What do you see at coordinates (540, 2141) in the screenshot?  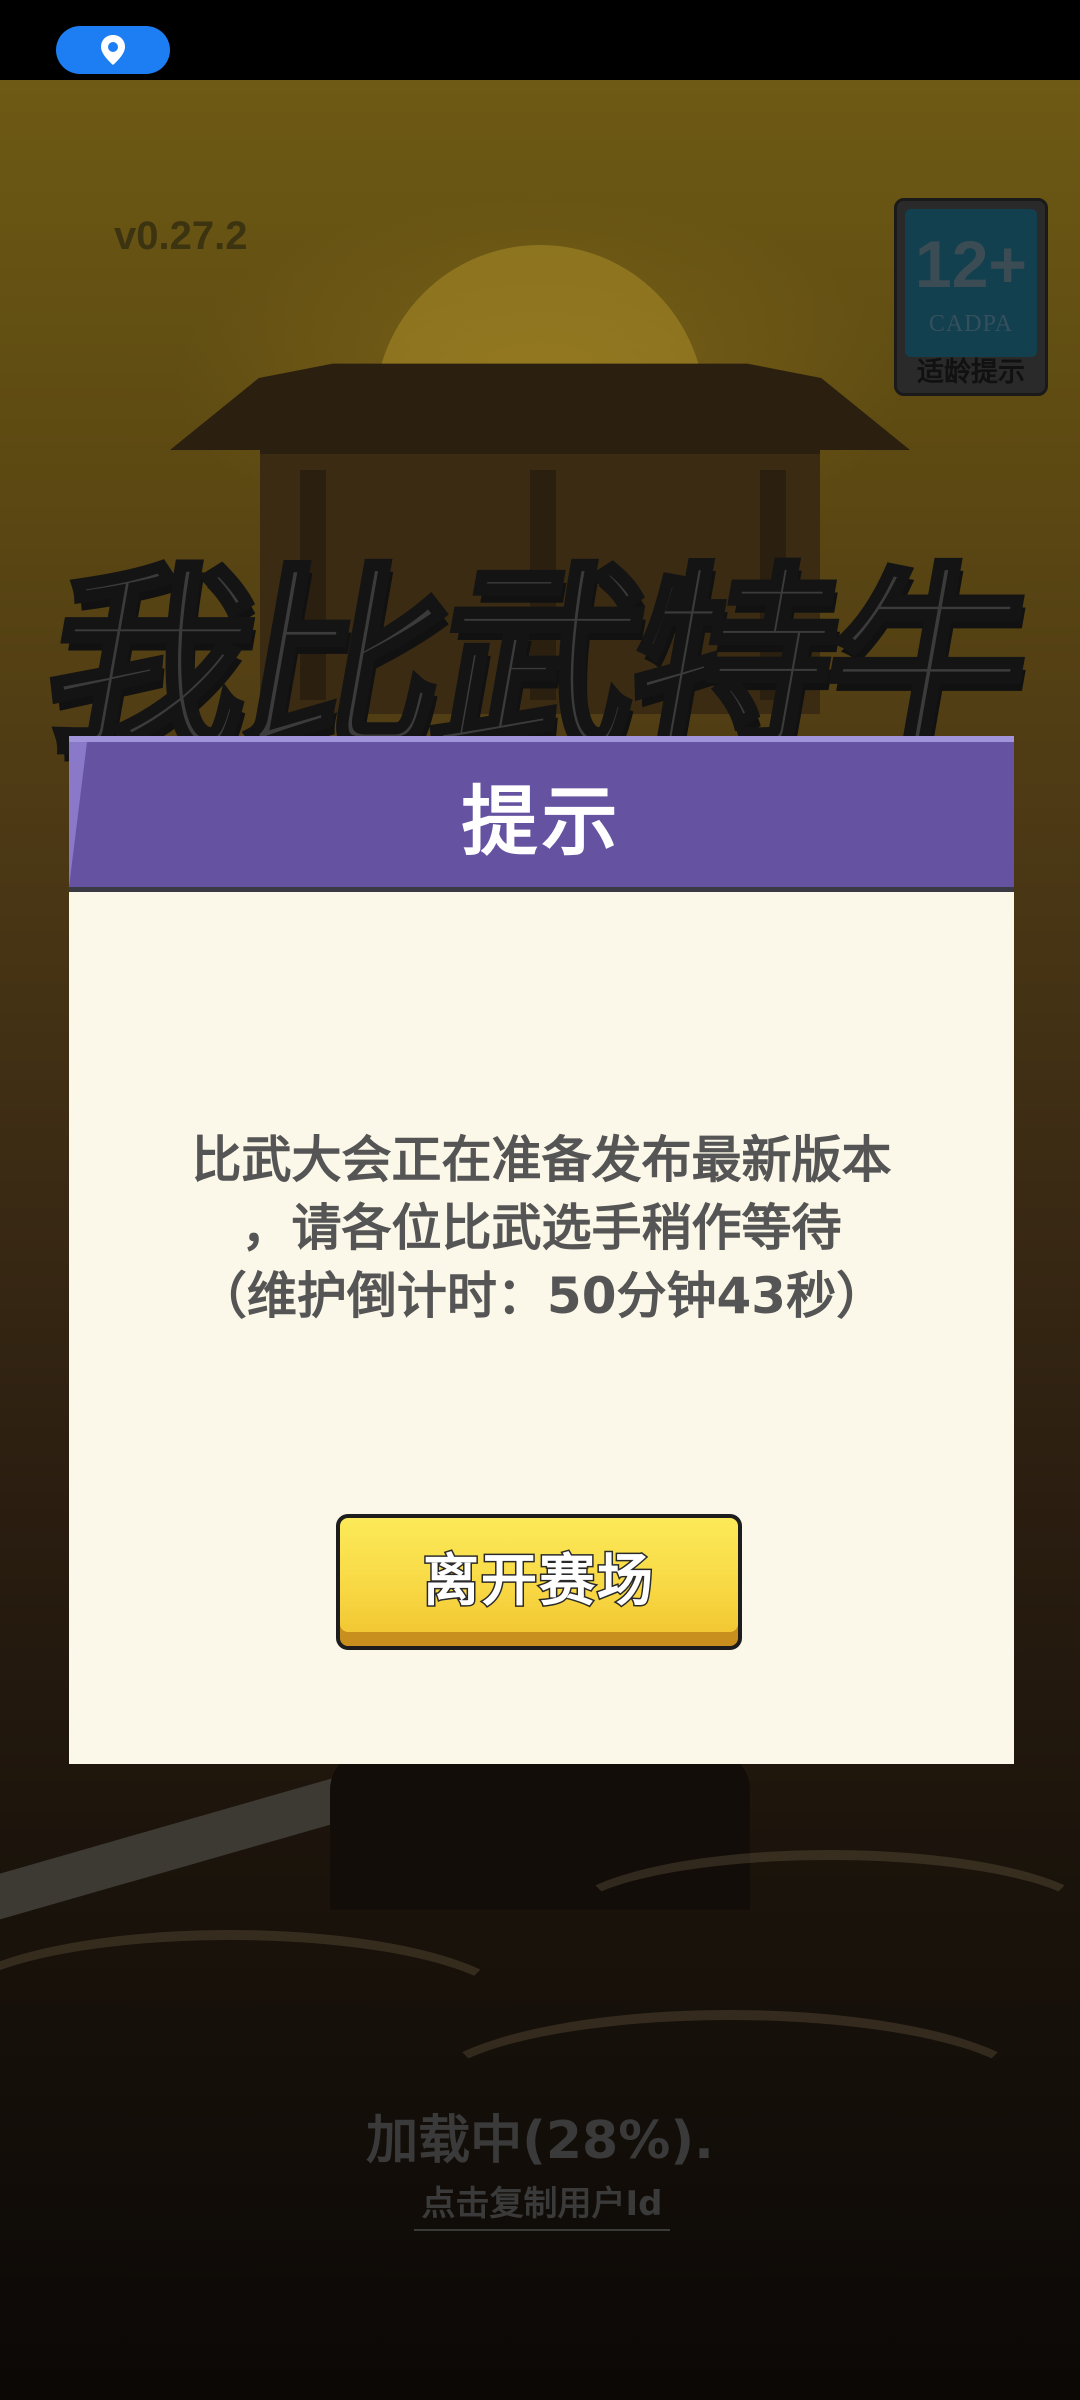 I see `loading-progress-text: 加载中(28%).` at bounding box center [540, 2141].